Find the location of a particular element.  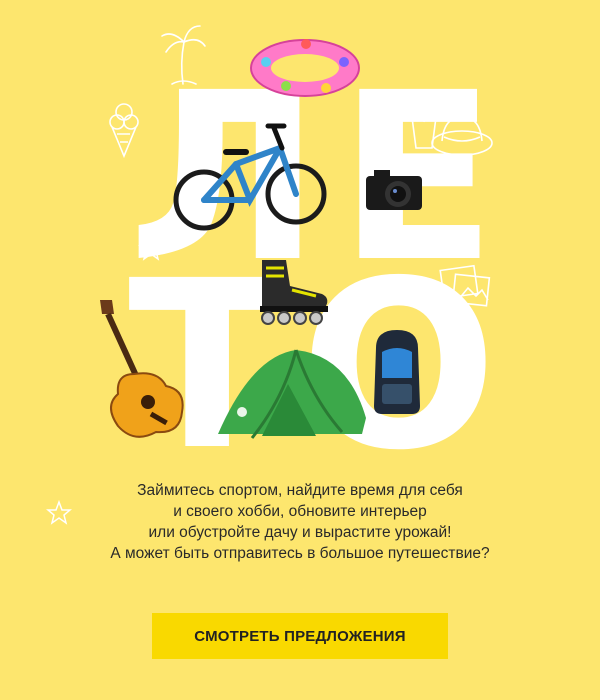

palm-tree-icon is located at coordinates (183, 55).